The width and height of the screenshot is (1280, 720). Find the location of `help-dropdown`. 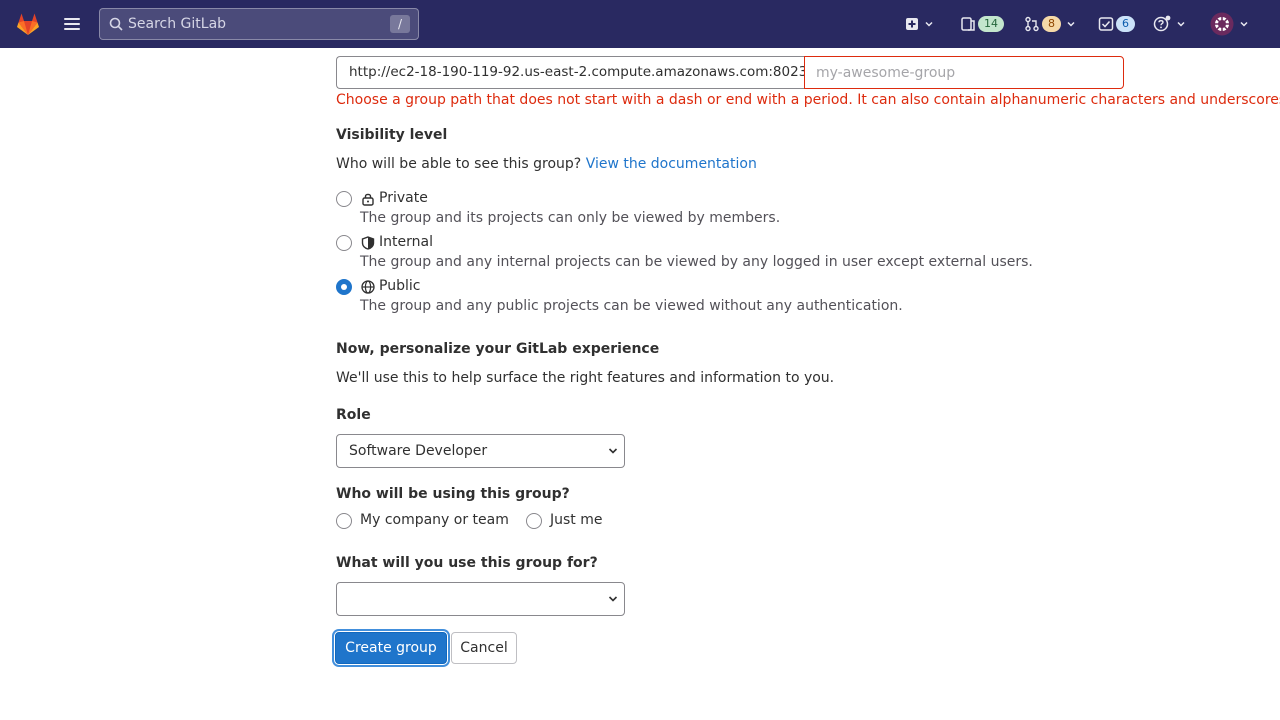

help-dropdown is located at coordinates (1169, 24).